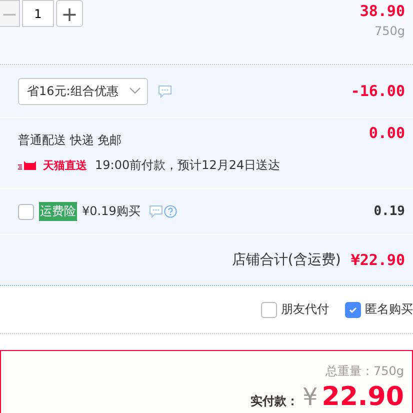 Image resolution: width=413 pixels, height=413 pixels. What do you see at coordinates (286, 260) in the screenshot?
I see `shop-total-label: 店铺合计(含运费)` at bounding box center [286, 260].